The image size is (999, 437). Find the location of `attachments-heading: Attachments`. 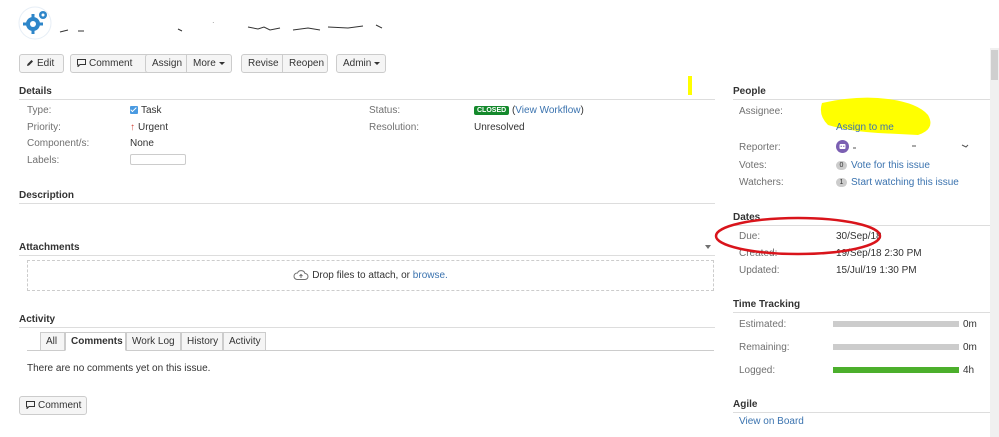

attachments-heading: Attachments is located at coordinates (367, 249).